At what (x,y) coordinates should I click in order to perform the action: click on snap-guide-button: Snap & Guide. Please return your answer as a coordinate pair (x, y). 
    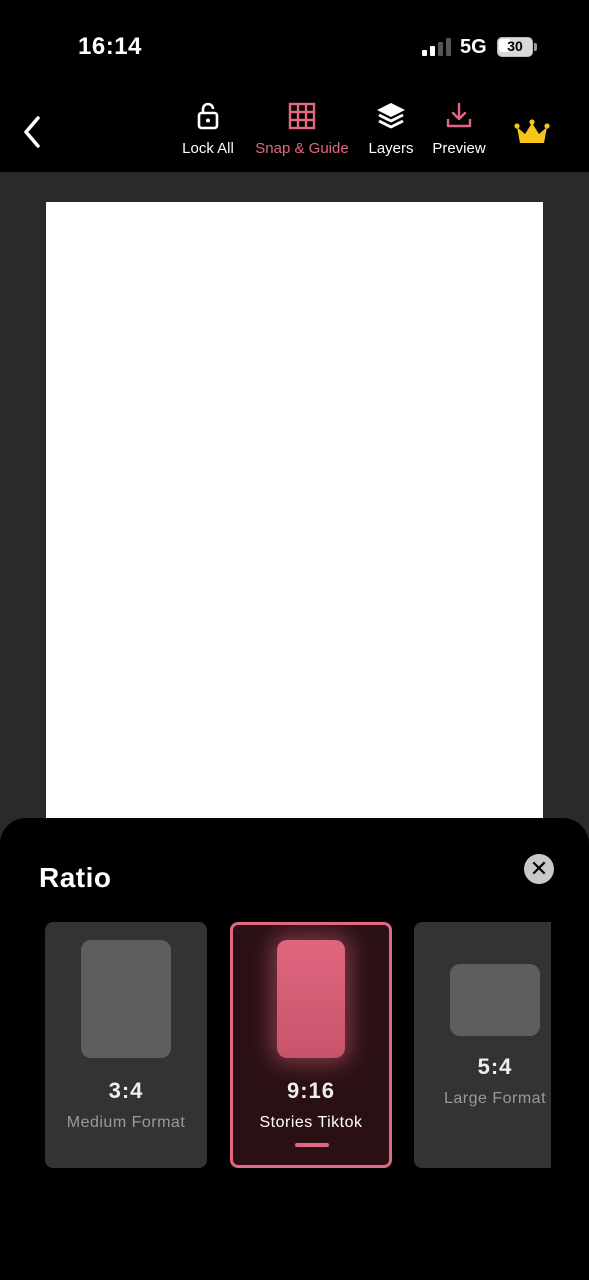
    Looking at the image, I should click on (302, 135).